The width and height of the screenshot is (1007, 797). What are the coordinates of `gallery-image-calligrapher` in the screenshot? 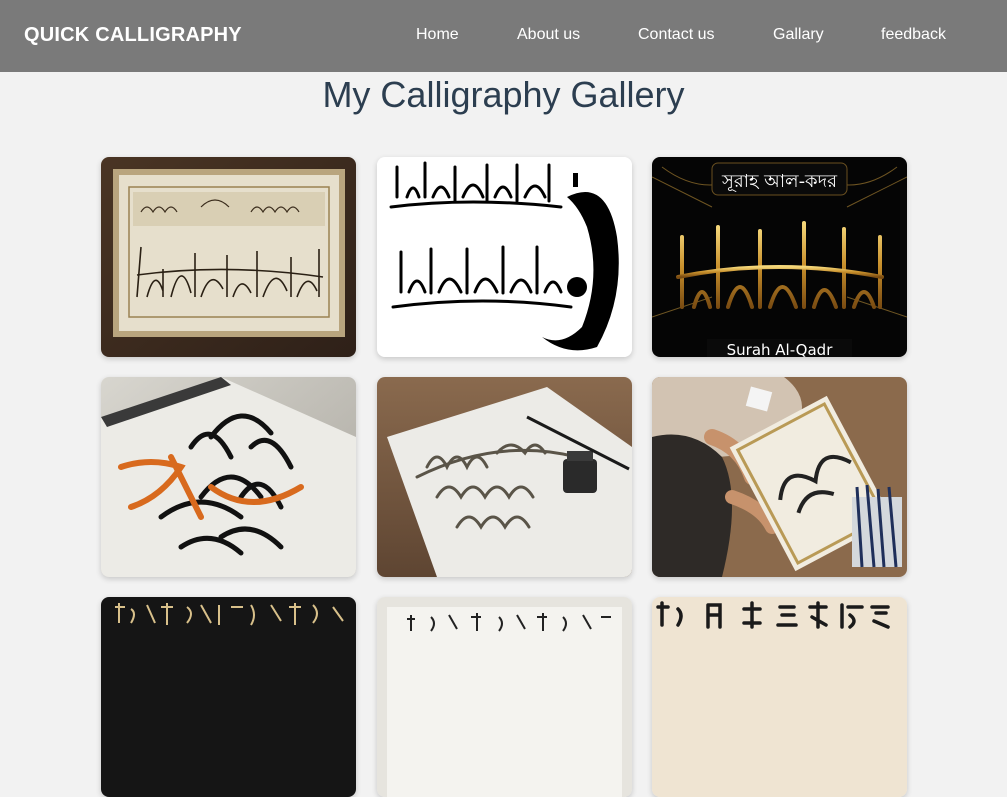 It's located at (779, 477).